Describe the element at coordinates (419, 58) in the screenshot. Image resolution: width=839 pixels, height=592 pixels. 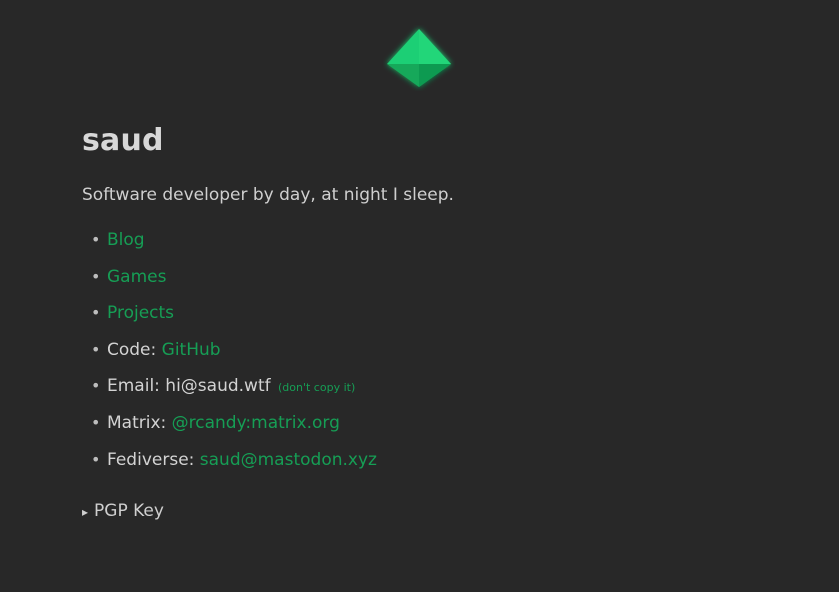
I see `green-gem-icon` at that location.